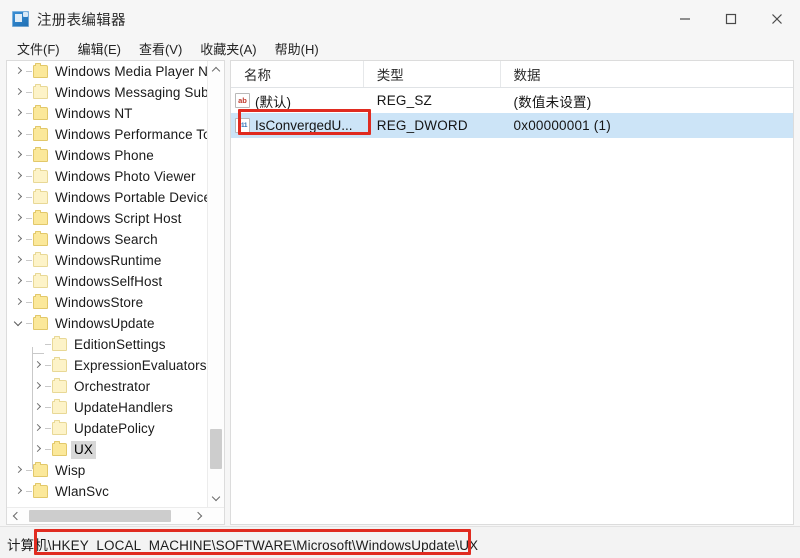 The height and width of the screenshot is (558, 800). What do you see at coordinates (432, 74) in the screenshot?
I see `column-header-type: 类型` at bounding box center [432, 74].